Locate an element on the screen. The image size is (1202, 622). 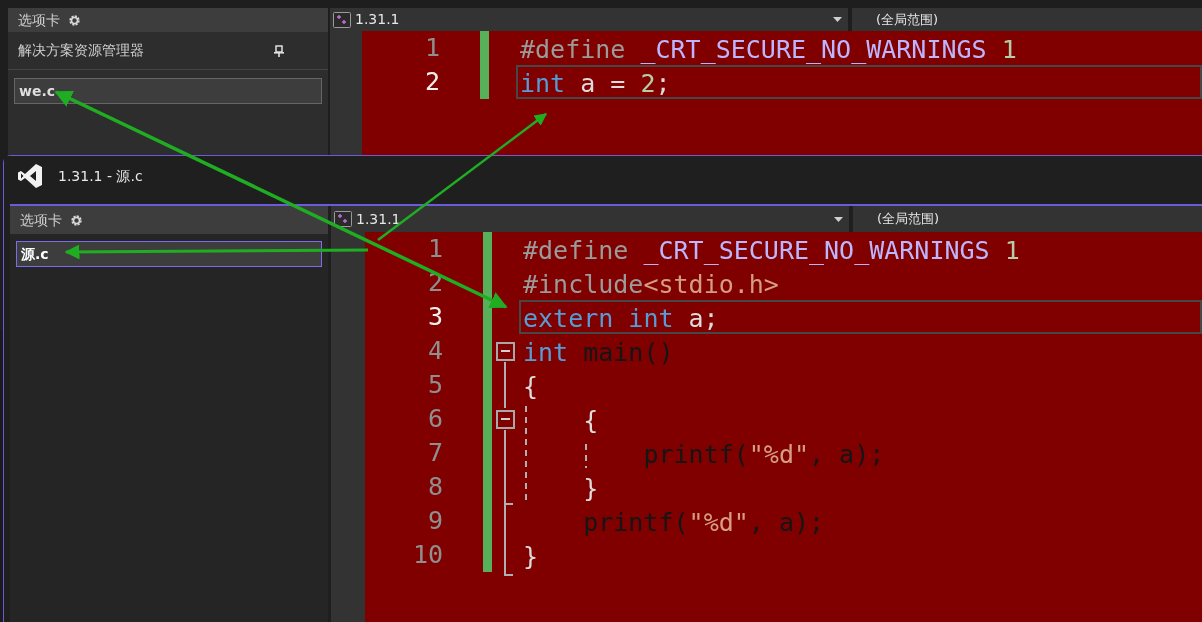
line-number: 9 is located at coordinates (434, 521).